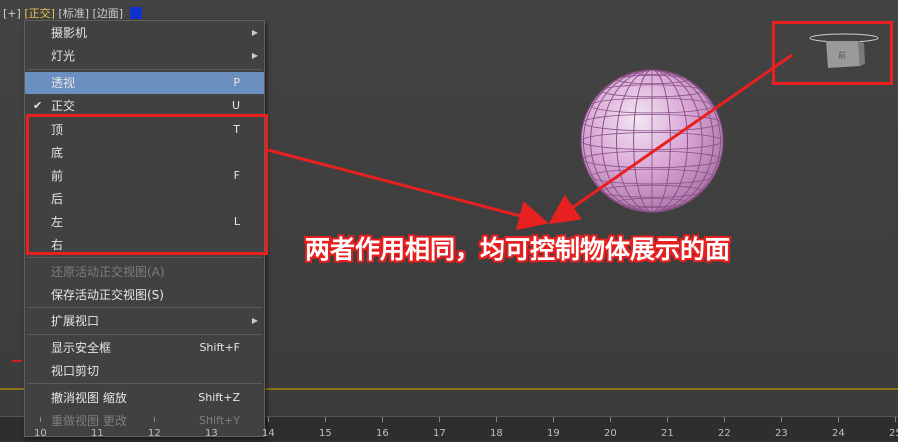  What do you see at coordinates (89, 398) in the screenshot?
I see `menu-item-label: 撤消视图 缩放` at bounding box center [89, 398].